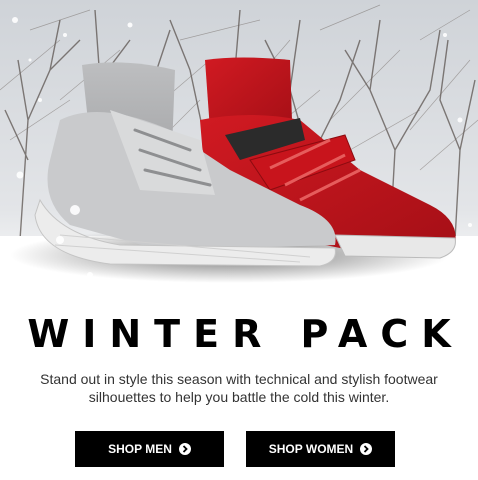 The width and height of the screenshot is (478, 480). I want to click on shop-men-button: SHOP MEN, so click(149, 449).